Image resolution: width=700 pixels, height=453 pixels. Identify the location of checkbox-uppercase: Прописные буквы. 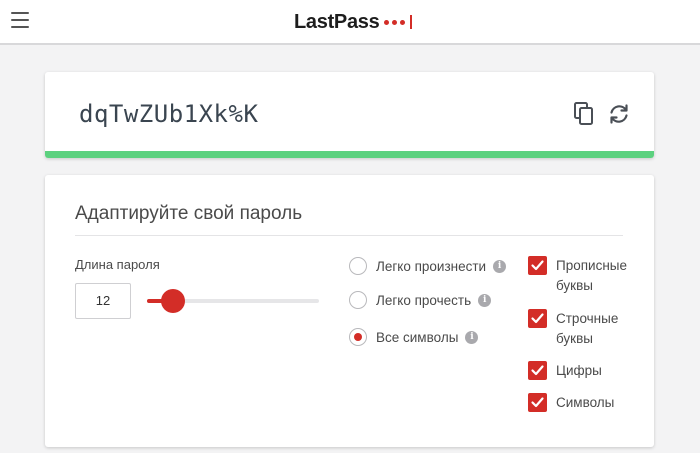
(582, 276).